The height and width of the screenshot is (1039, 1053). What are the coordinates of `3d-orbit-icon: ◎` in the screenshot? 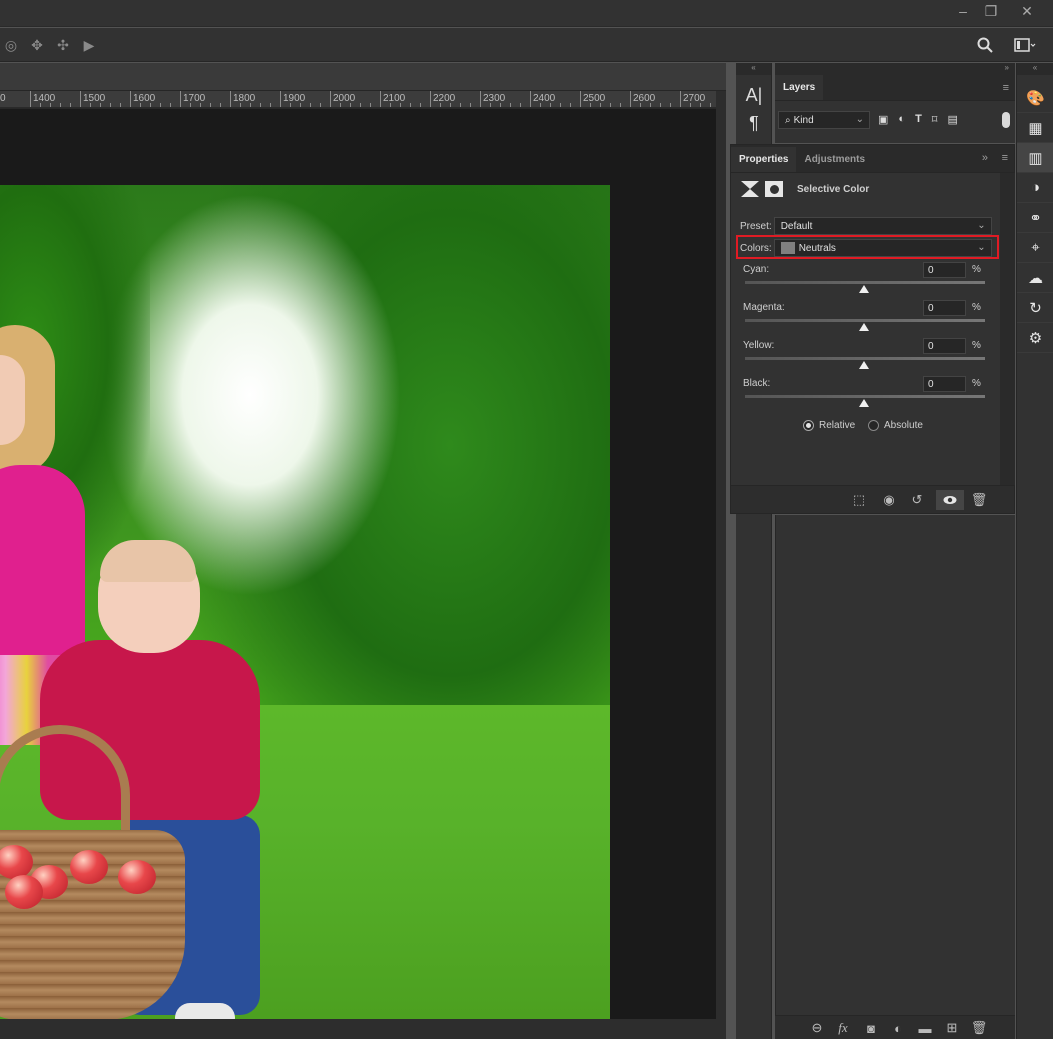 It's located at (11, 45).